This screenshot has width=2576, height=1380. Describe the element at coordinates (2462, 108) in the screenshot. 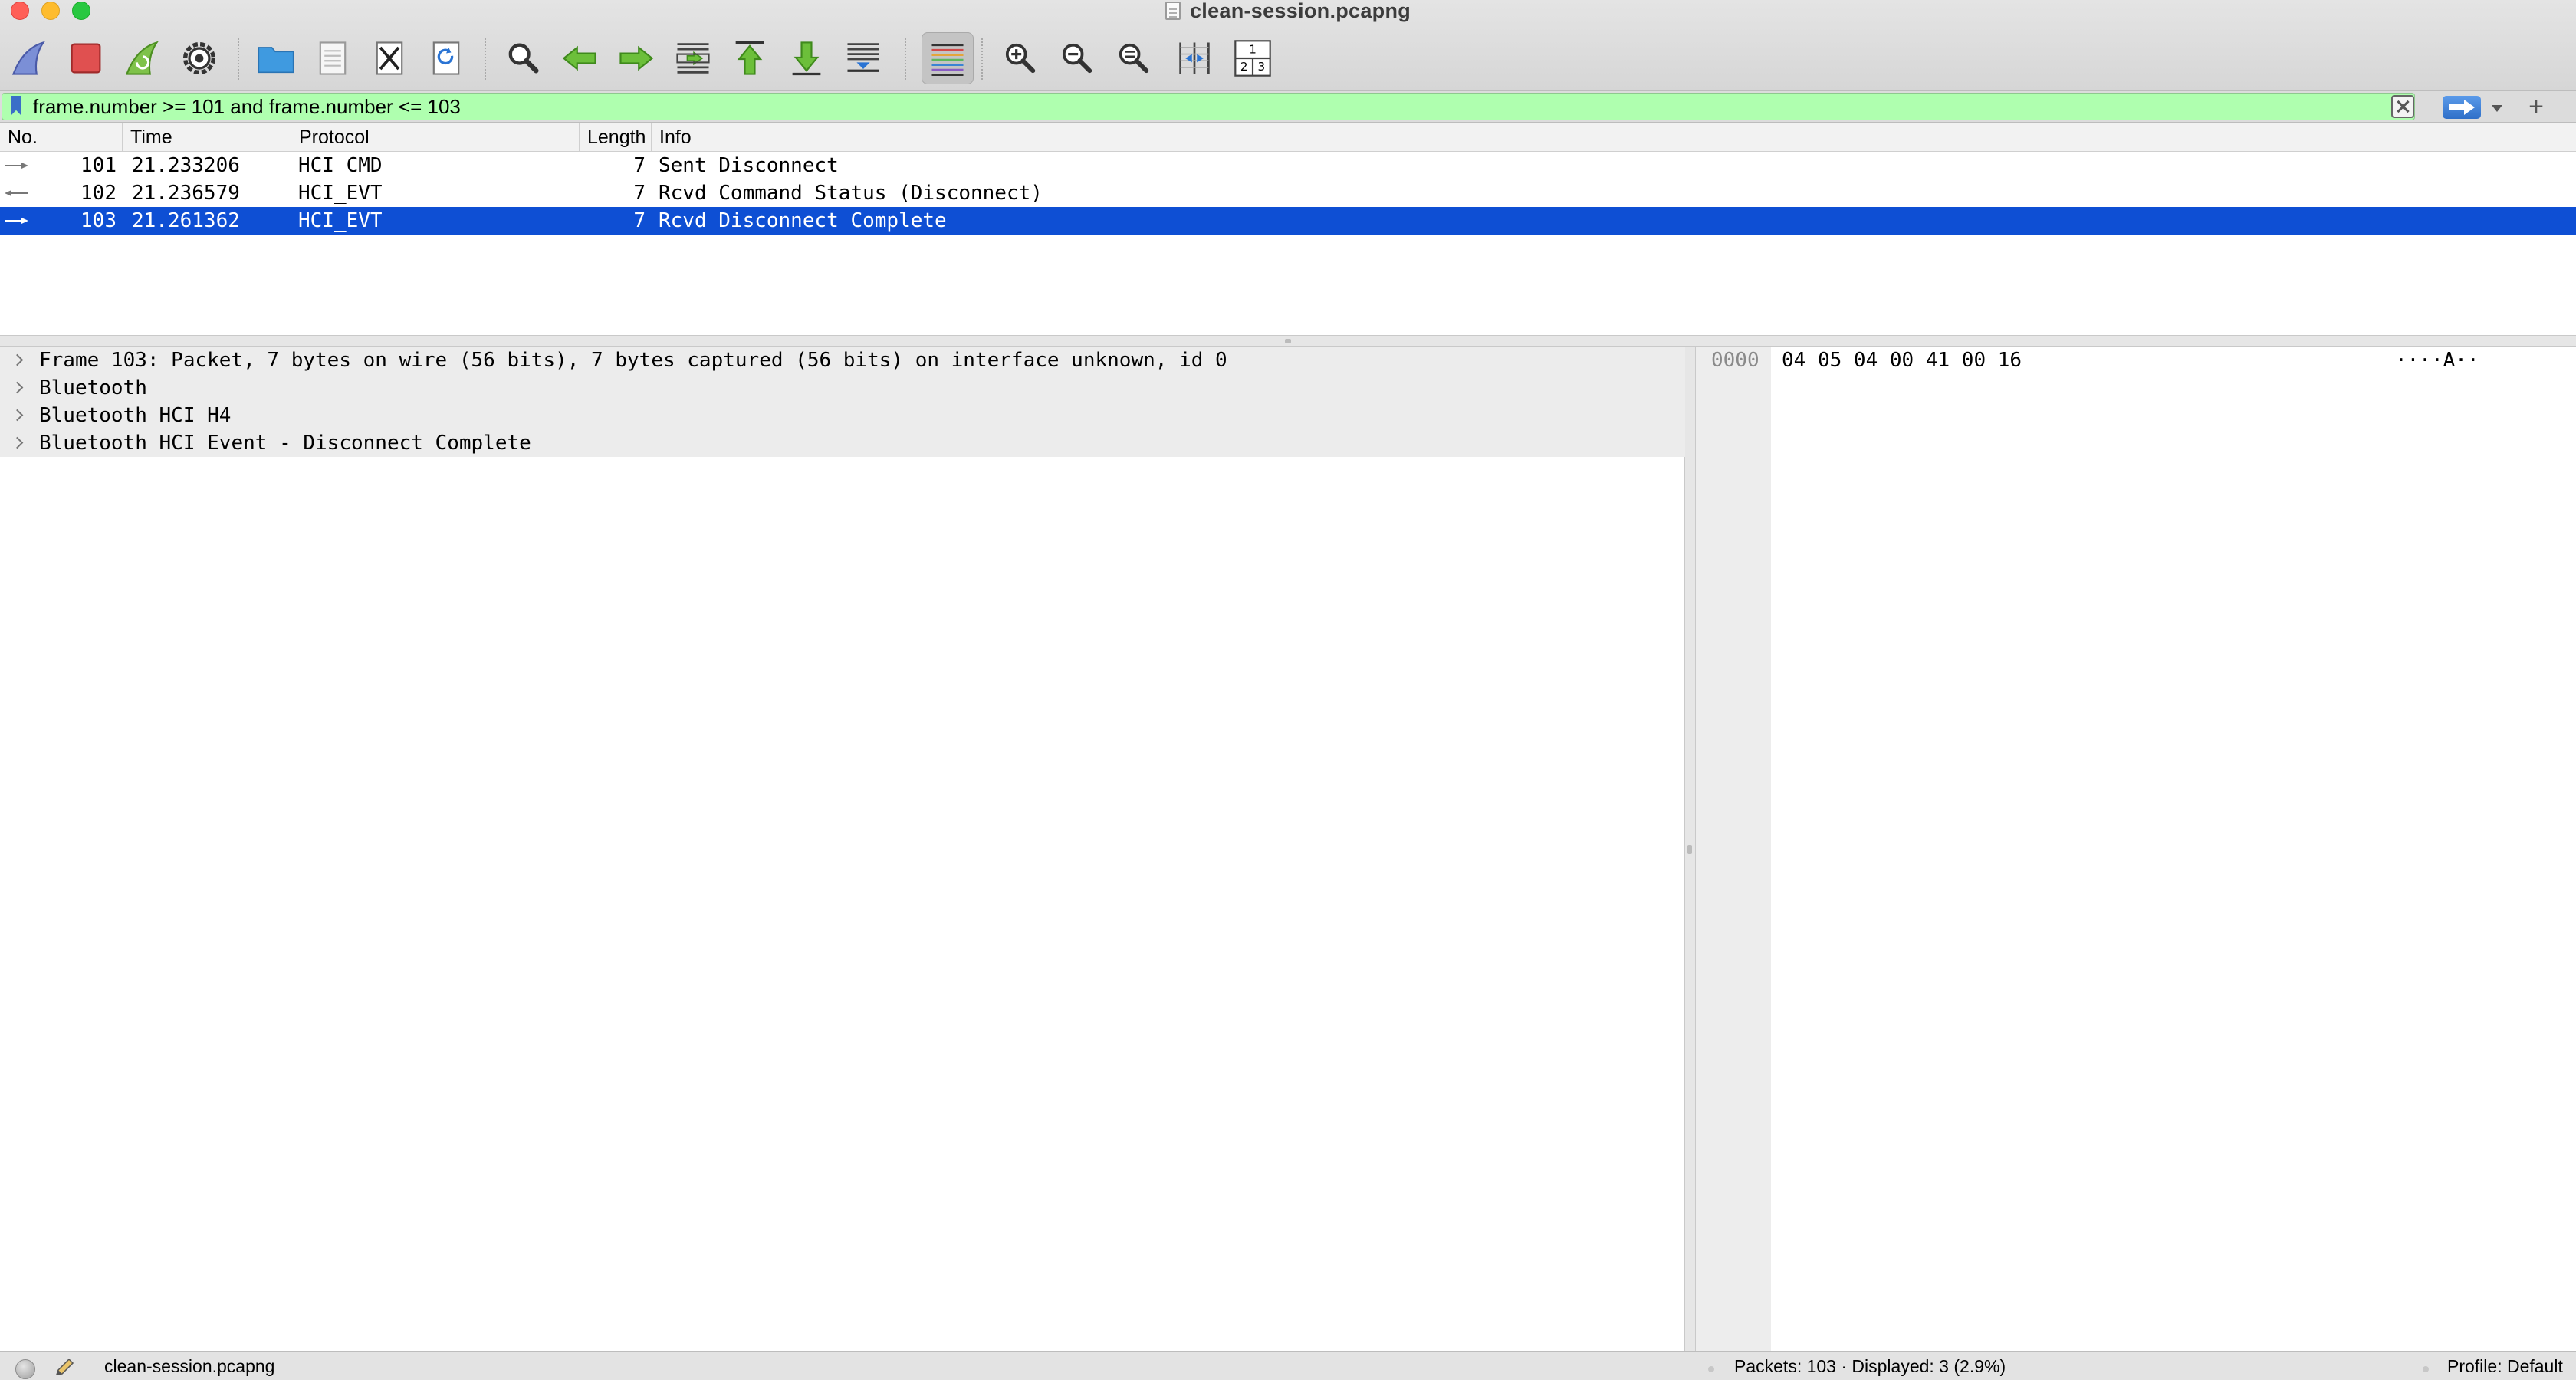

I see `apply-filter-button` at that location.